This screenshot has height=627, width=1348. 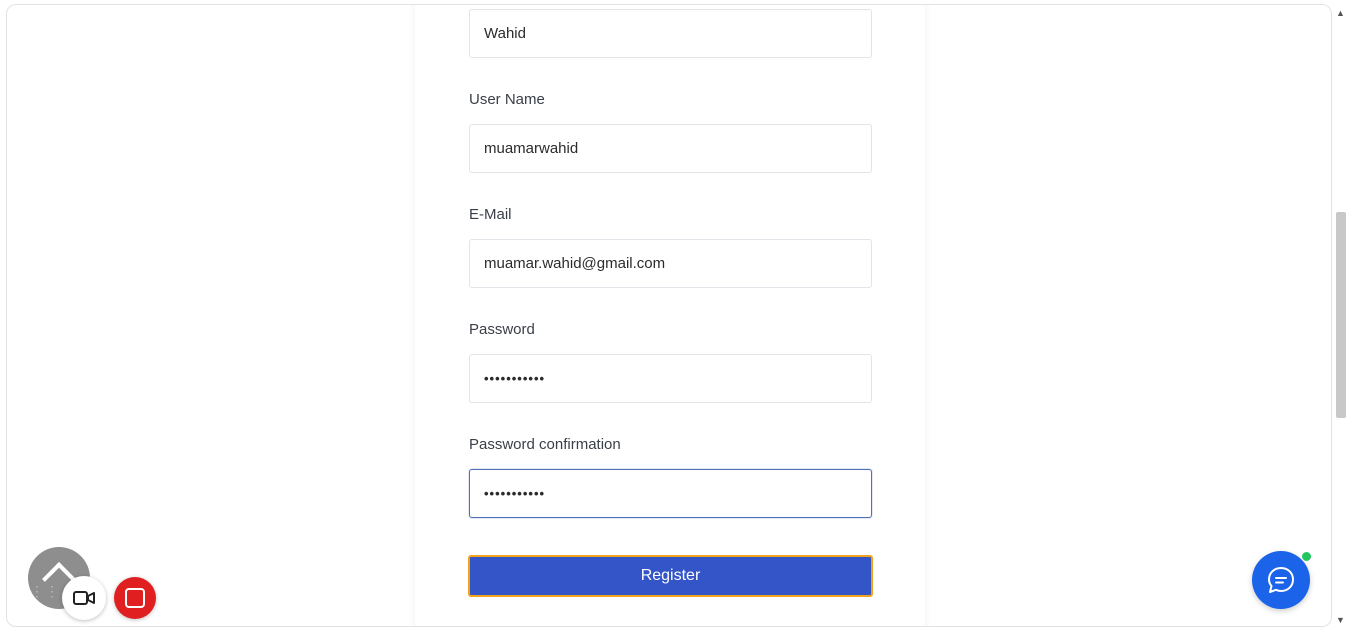 I want to click on last-name-field: Wahid, so click(x=670, y=33).